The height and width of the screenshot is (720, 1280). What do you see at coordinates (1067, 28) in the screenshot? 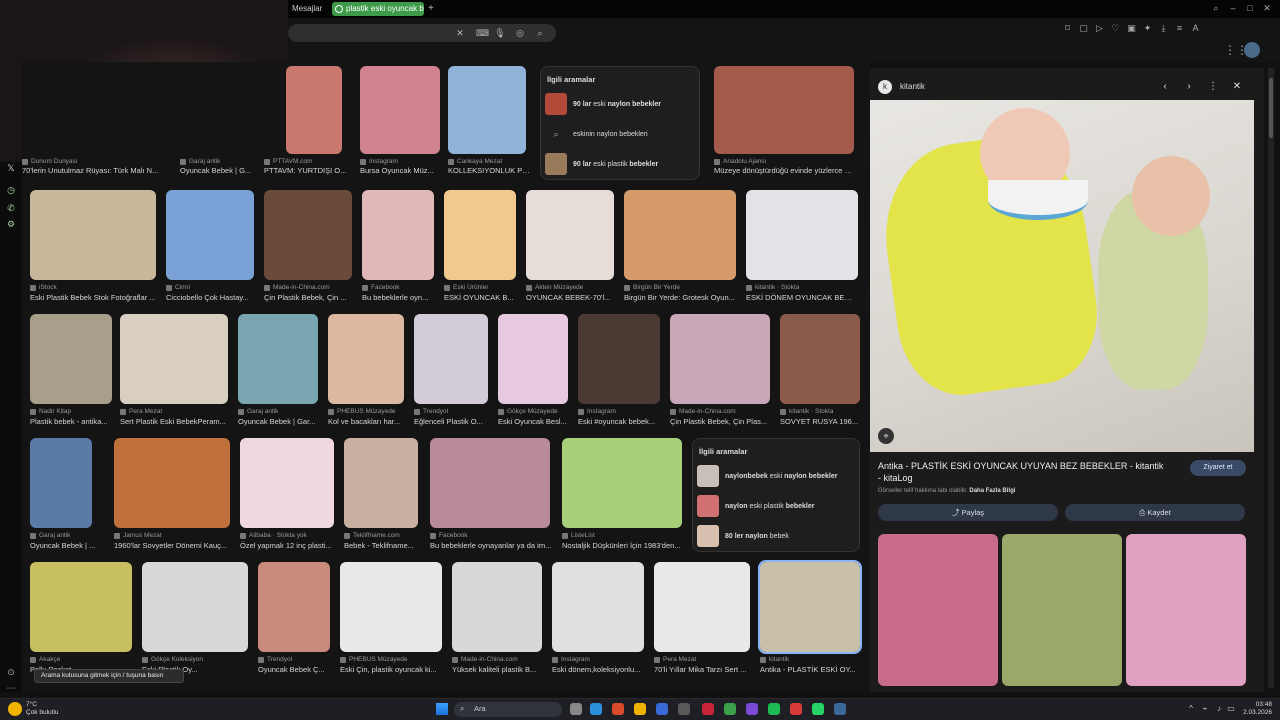
I see `bookmark-icon: ⌑` at bounding box center [1067, 28].